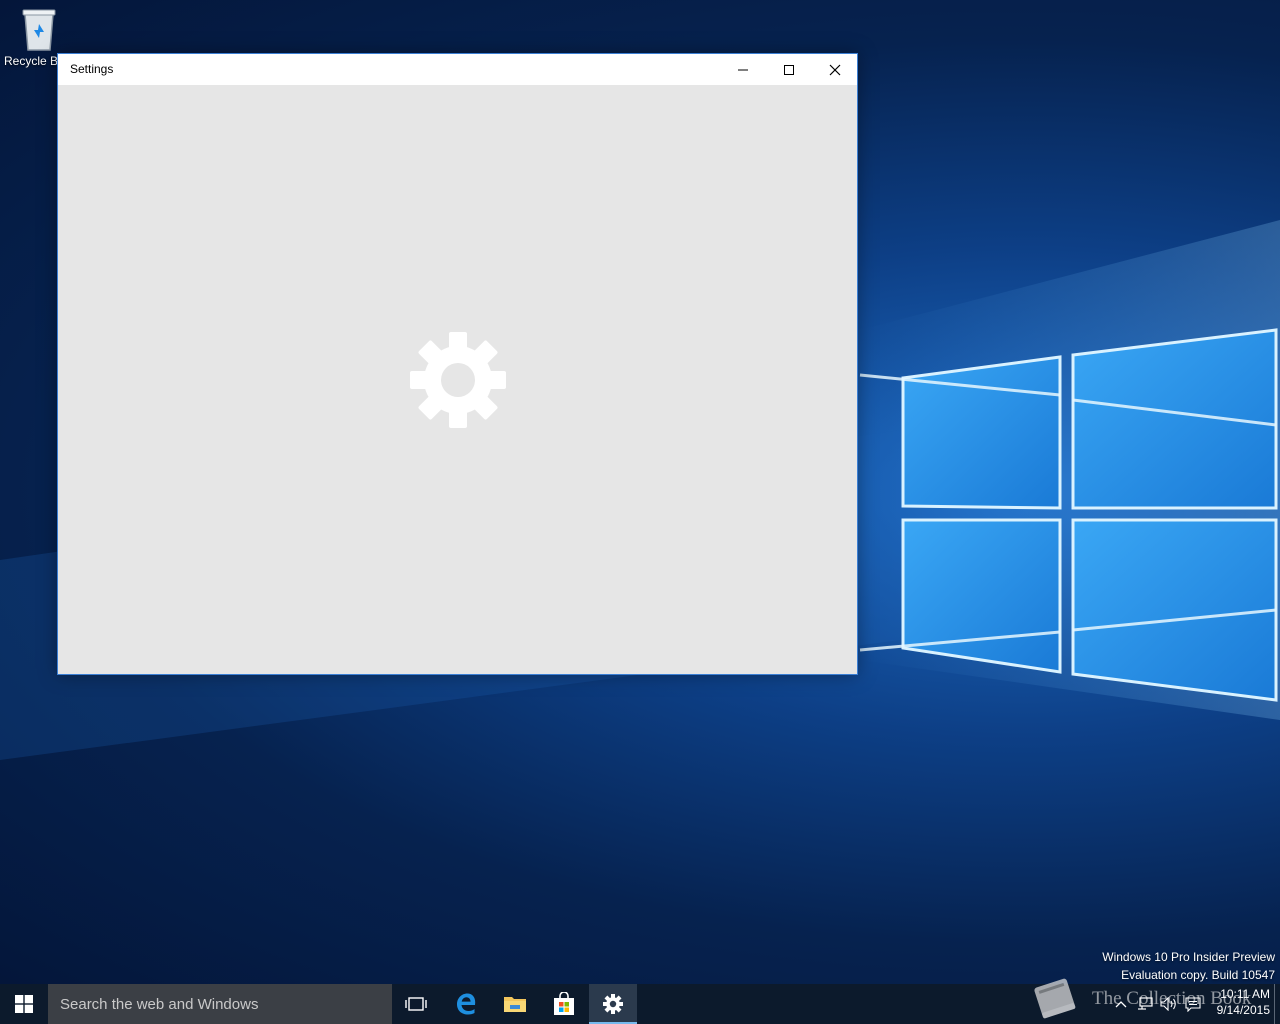 The image size is (1280, 1024). I want to click on start-button, so click(24, 1004).